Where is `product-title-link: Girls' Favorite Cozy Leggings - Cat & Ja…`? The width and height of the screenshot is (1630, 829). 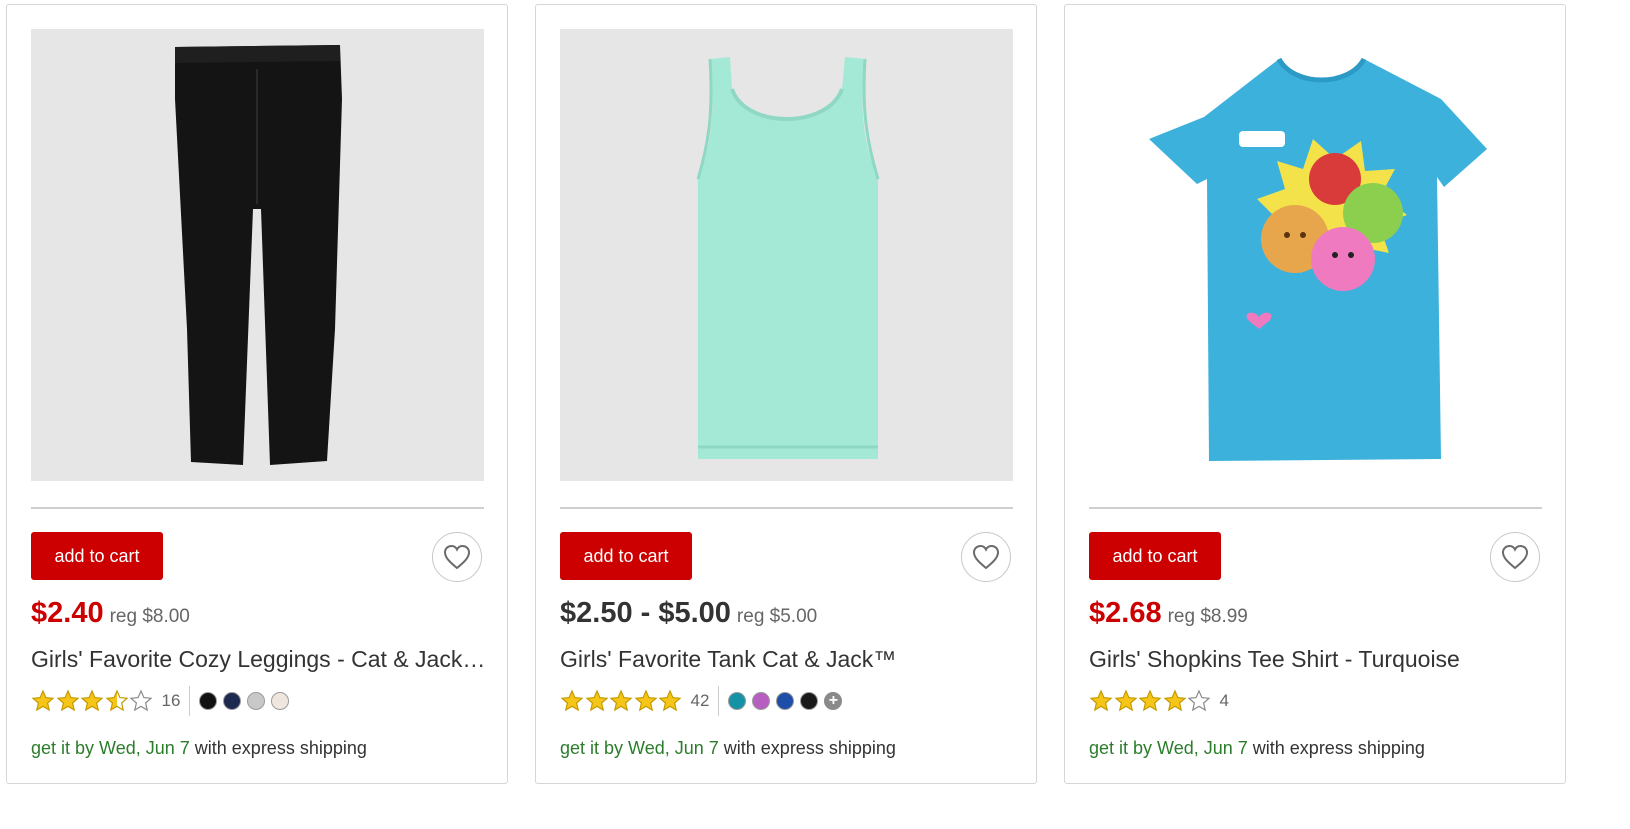 product-title-link: Girls' Favorite Cozy Leggings - Cat & Ja… is located at coordinates (258, 659).